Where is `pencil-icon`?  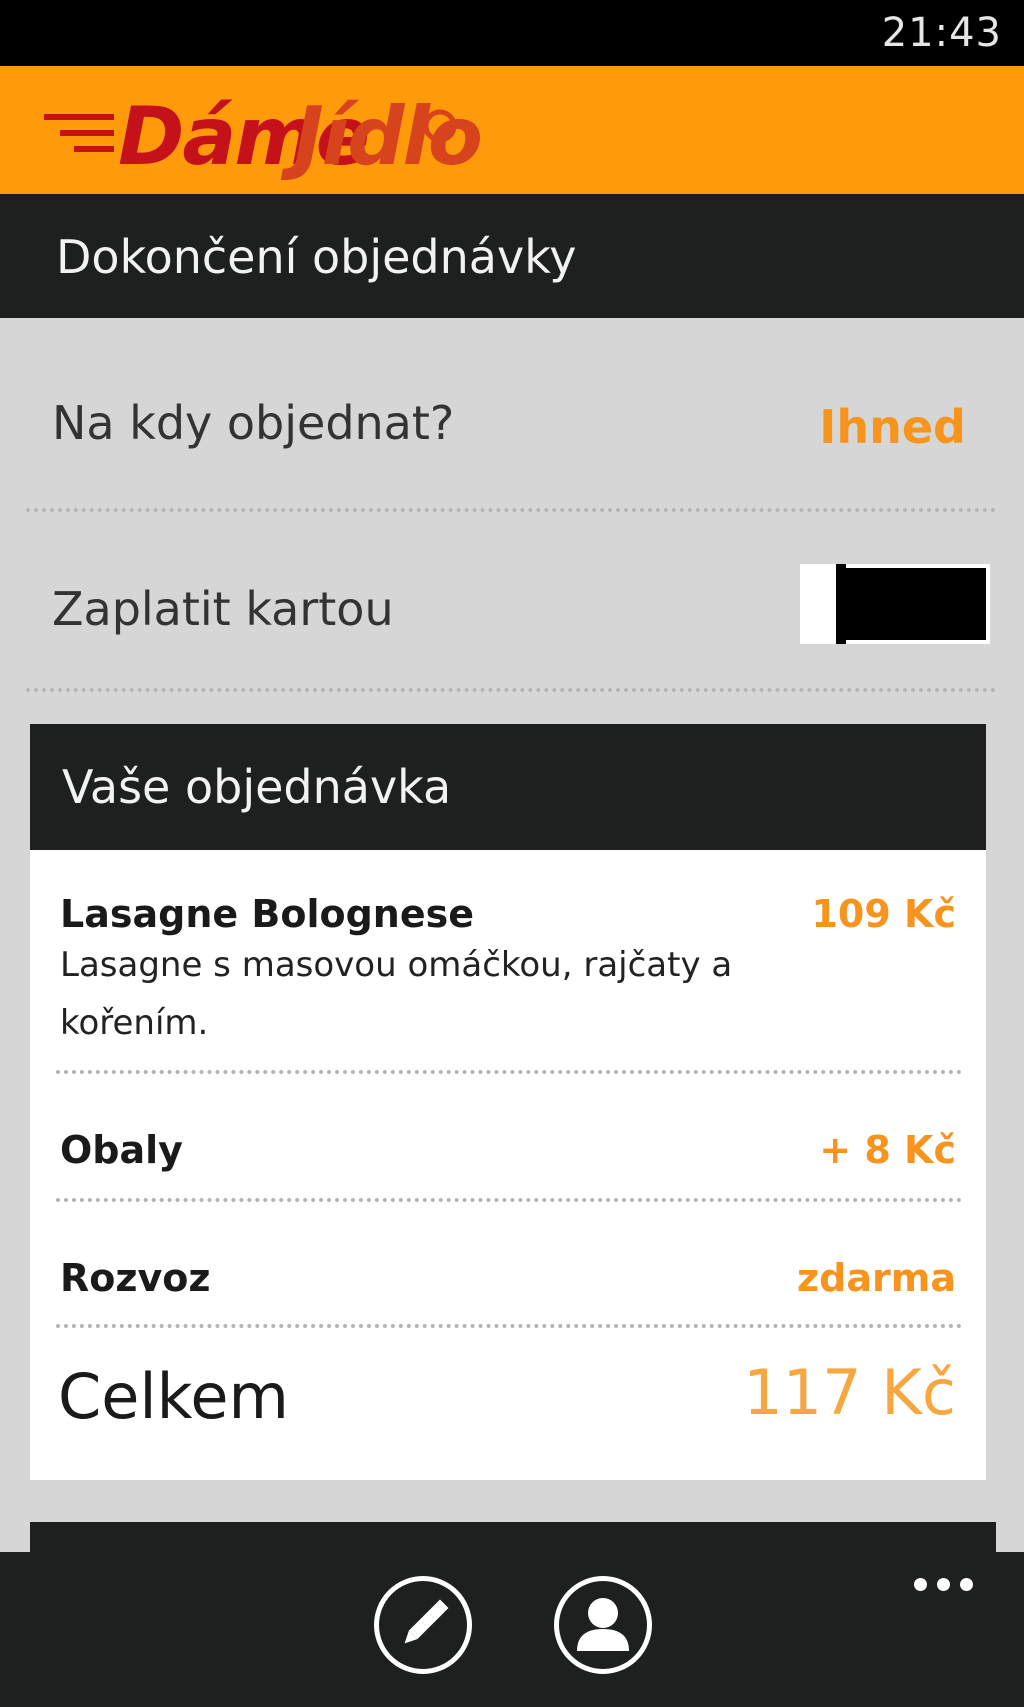
pencil-icon is located at coordinates (426, 1621).